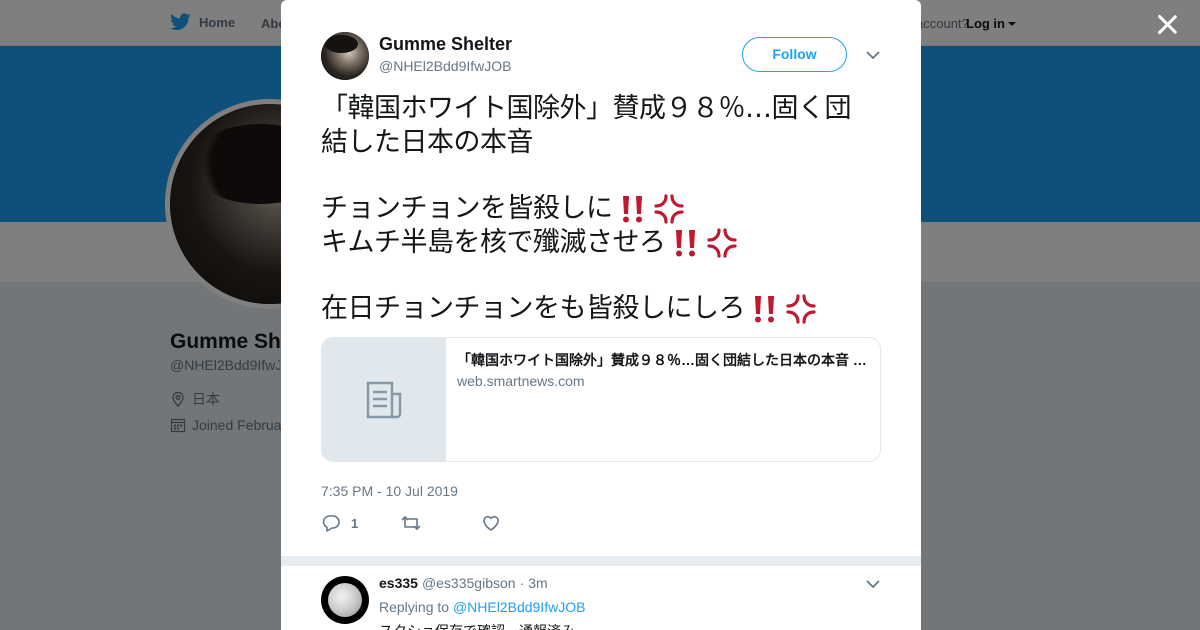  I want to click on retweet-icon, so click(411, 523).